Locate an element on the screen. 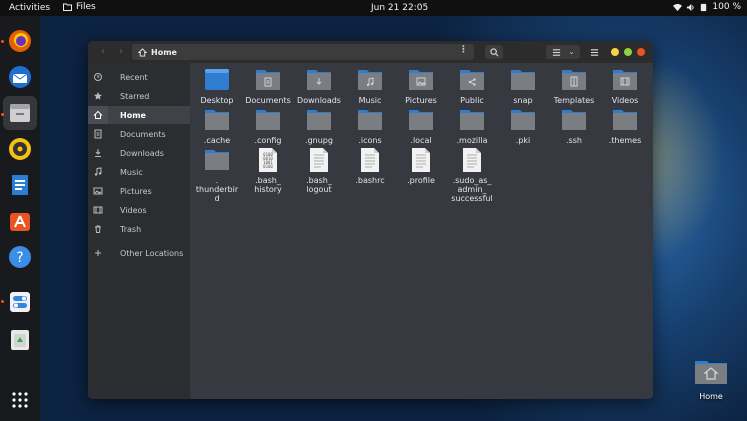  system-status: 100 % is located at coordinates (707, 7).